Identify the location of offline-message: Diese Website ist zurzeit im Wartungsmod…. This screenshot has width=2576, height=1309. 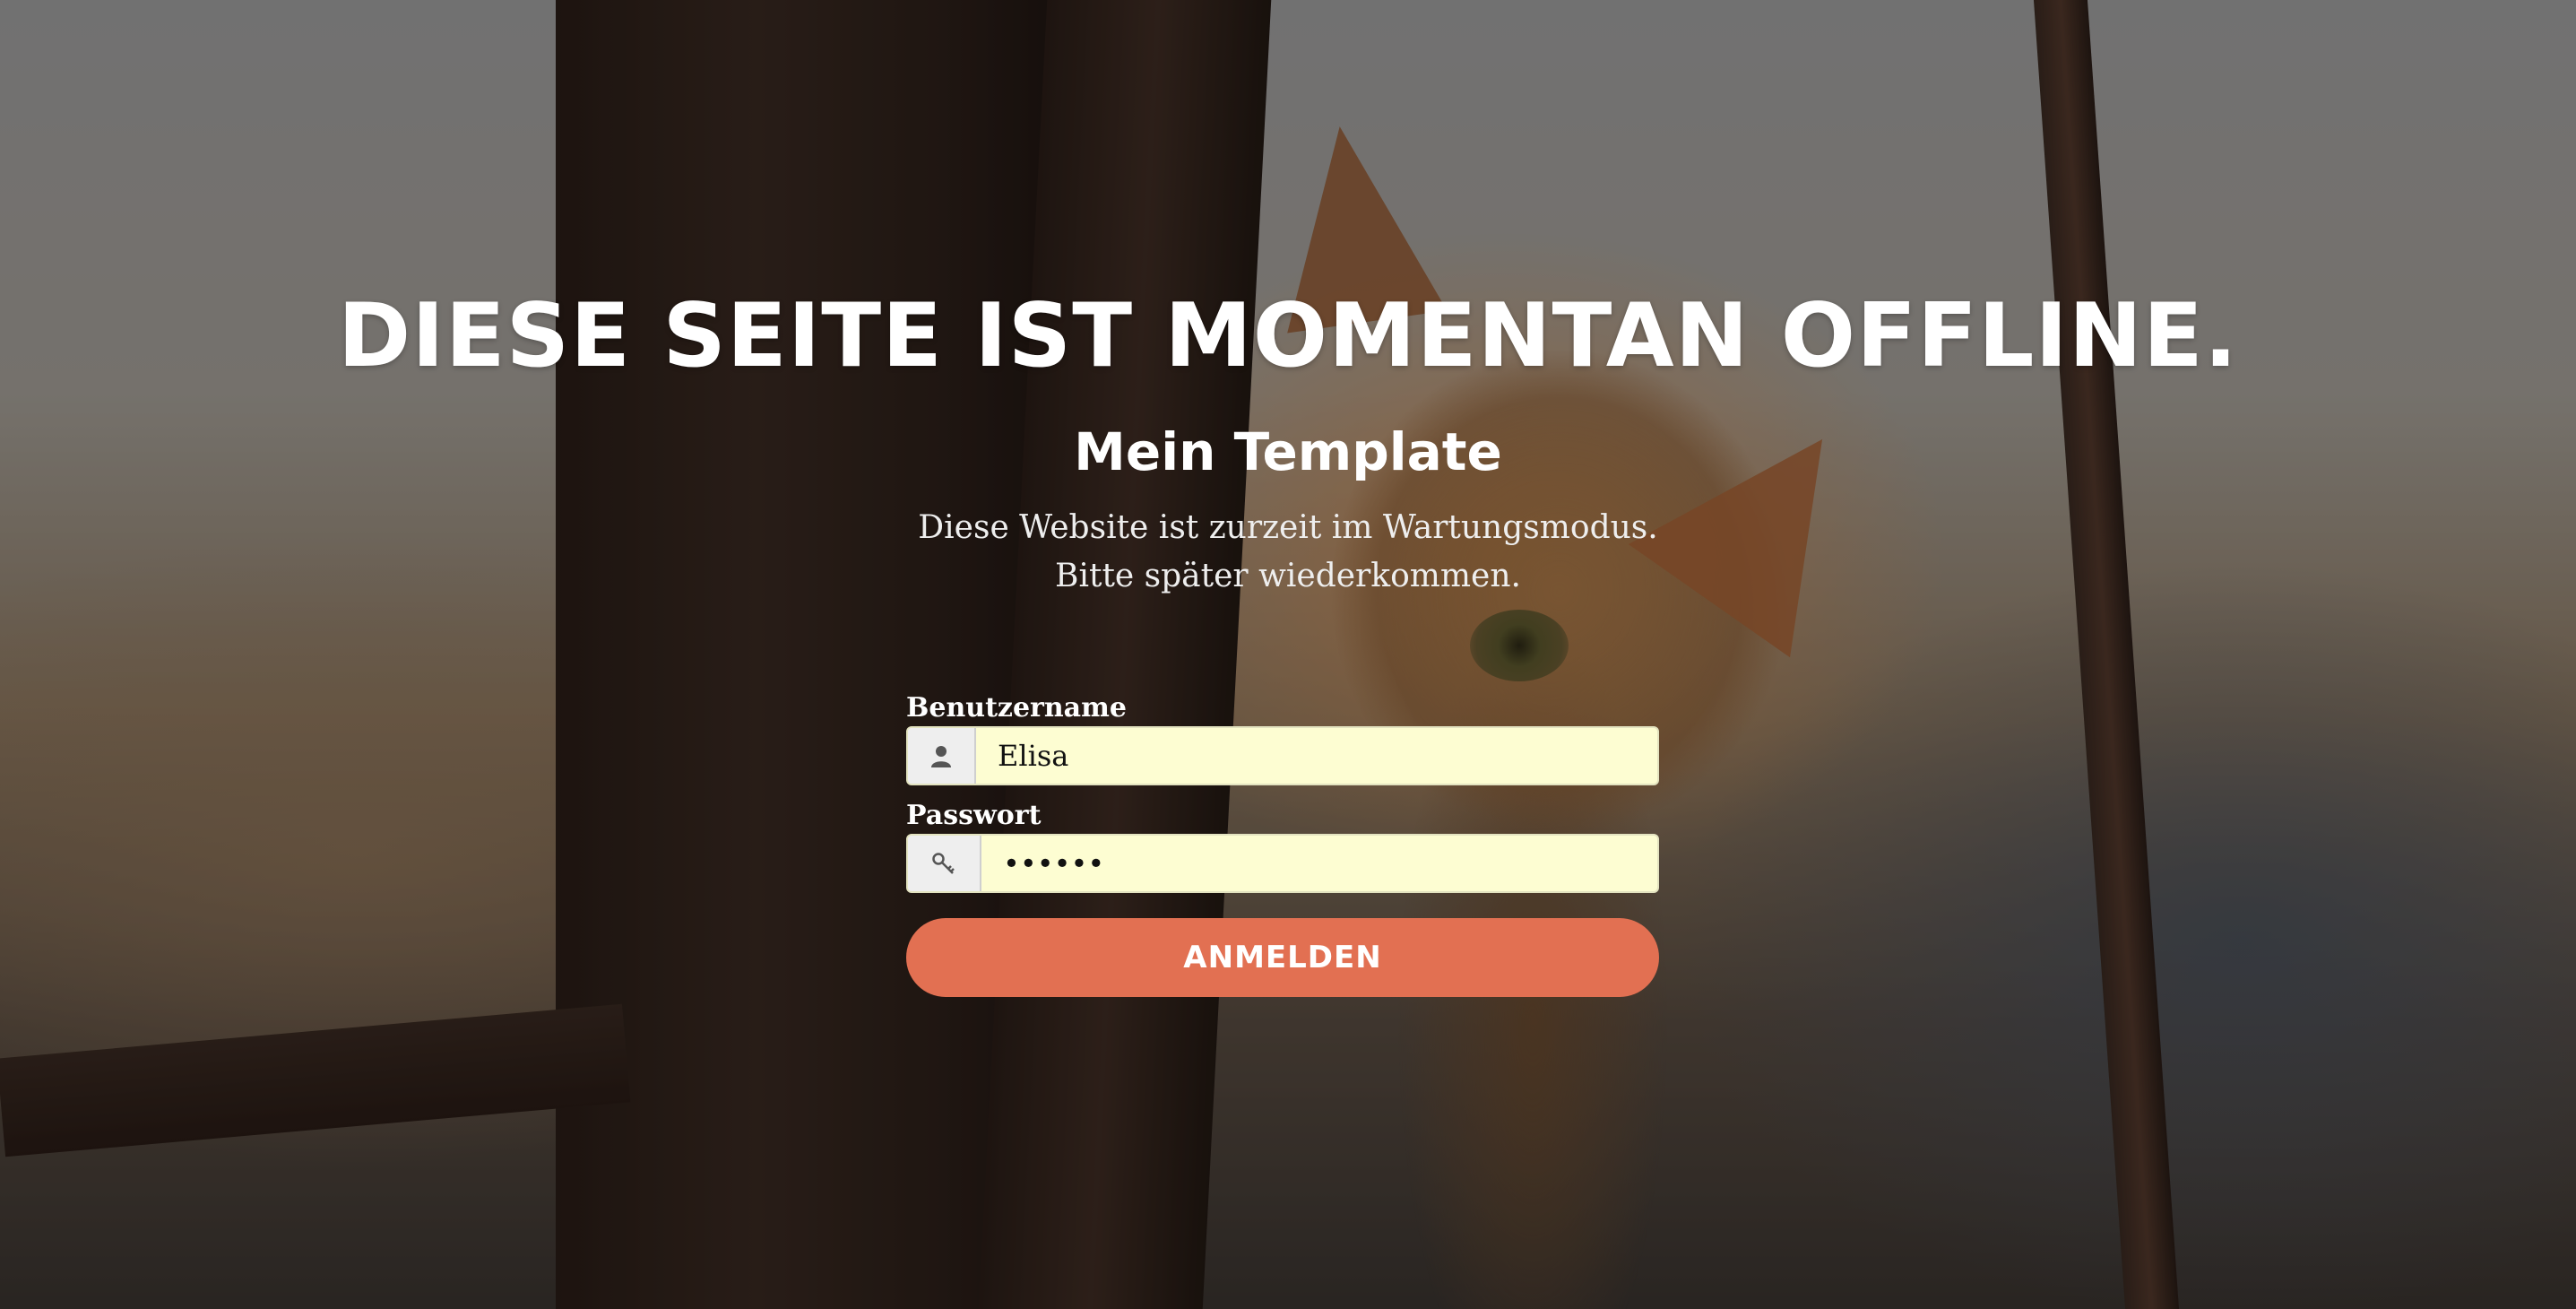
(1288, 552).